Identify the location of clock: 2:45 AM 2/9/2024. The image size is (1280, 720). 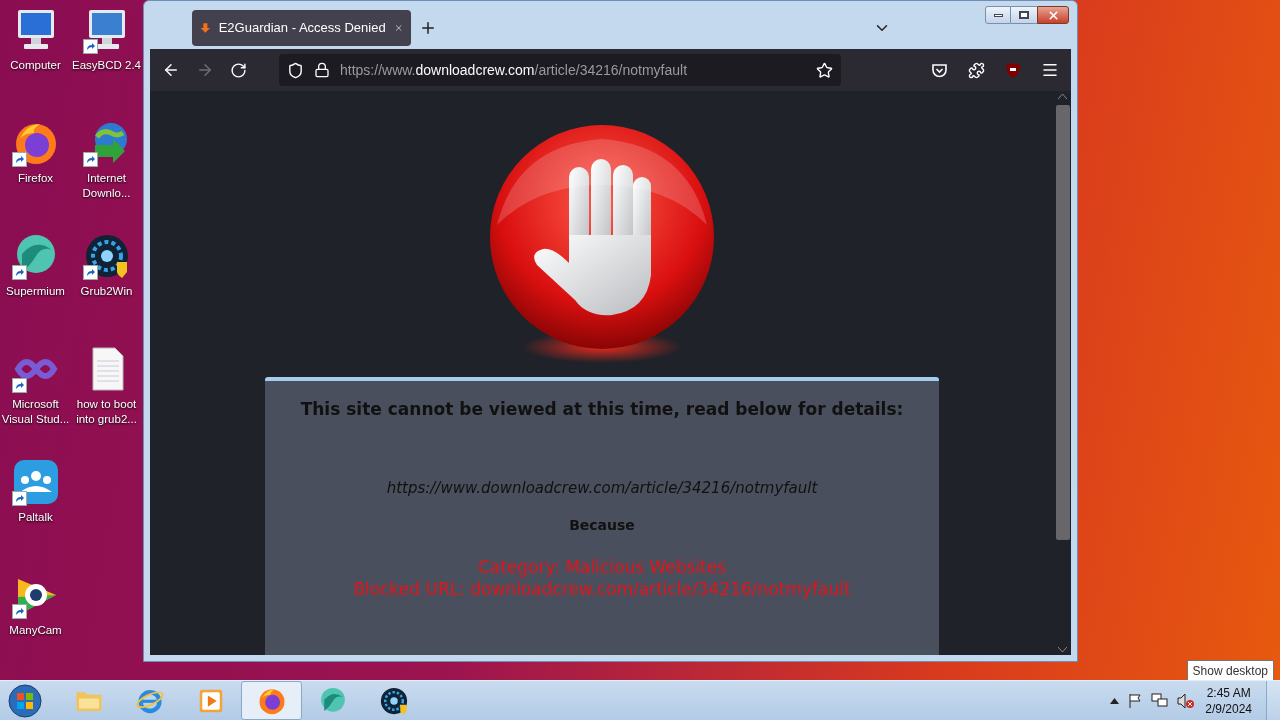
(1228, 700).